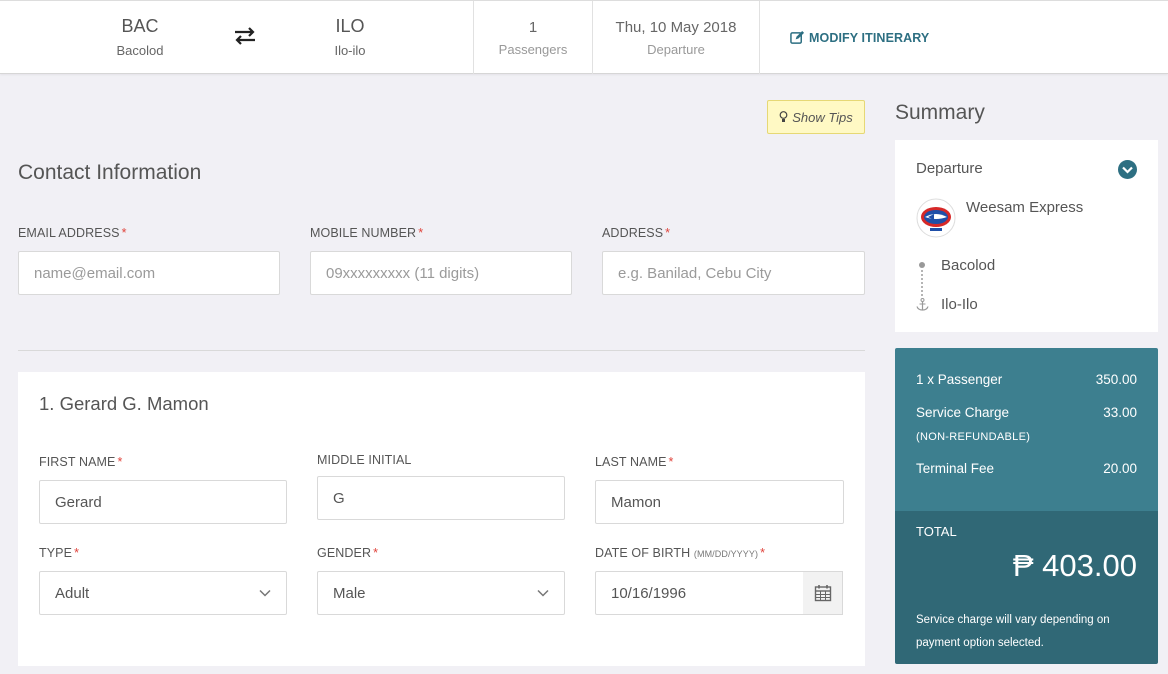 This screenshot has width=1168, height=674. I want to click on departure-summary-label: Departure, so click(949, 168).